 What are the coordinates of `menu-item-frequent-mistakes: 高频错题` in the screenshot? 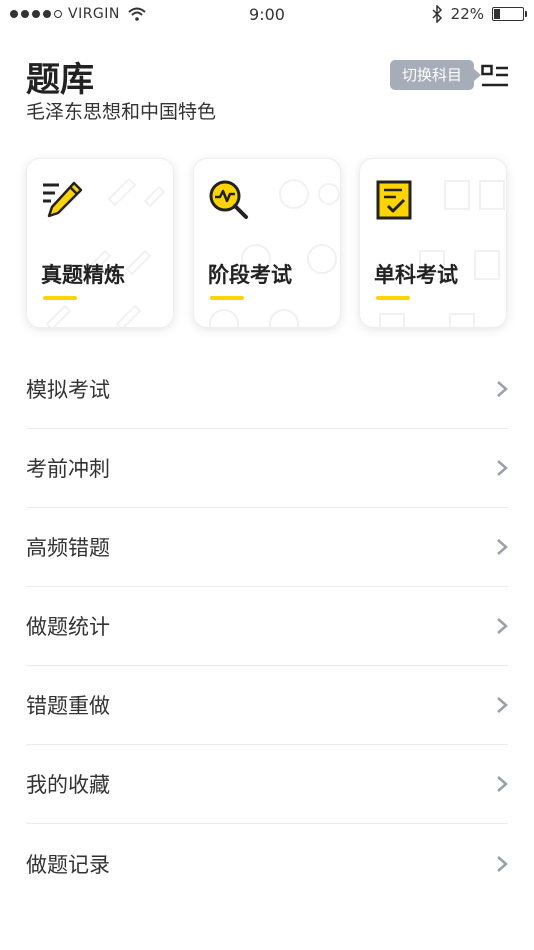 It's located at (267, 547).